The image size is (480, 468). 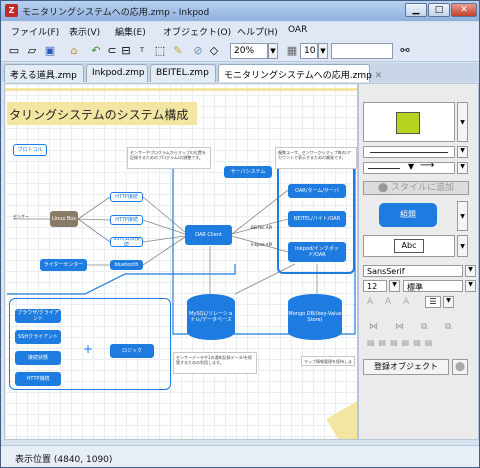 What do you see at coordinates (384, 168) in the screenshot?
I see `arrow-start-line` at bounding box center [384, 168].